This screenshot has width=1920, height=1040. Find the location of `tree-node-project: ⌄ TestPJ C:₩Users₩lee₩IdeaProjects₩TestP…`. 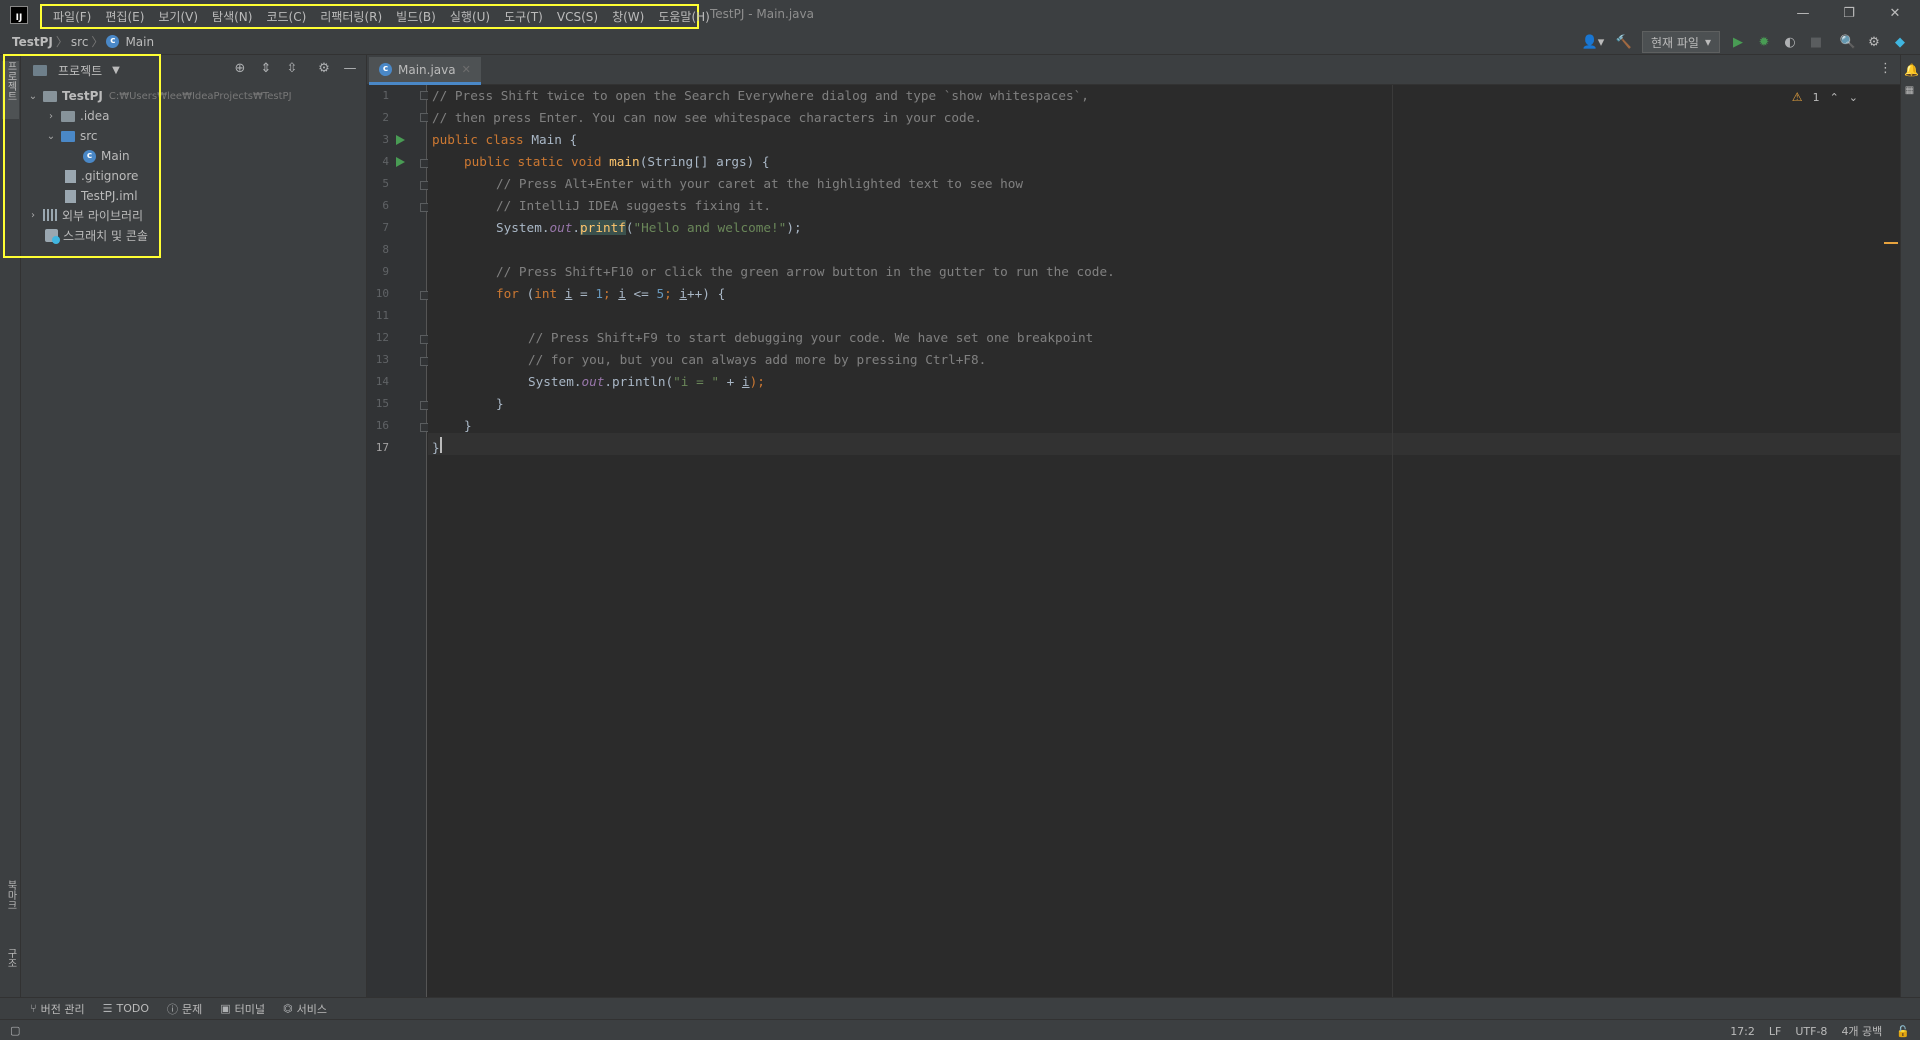

tree-node-project: ⌄ TestPJ C:₩Users₩lee₩IdeaProjects₩TestP… is located at coordinates (159, 96).